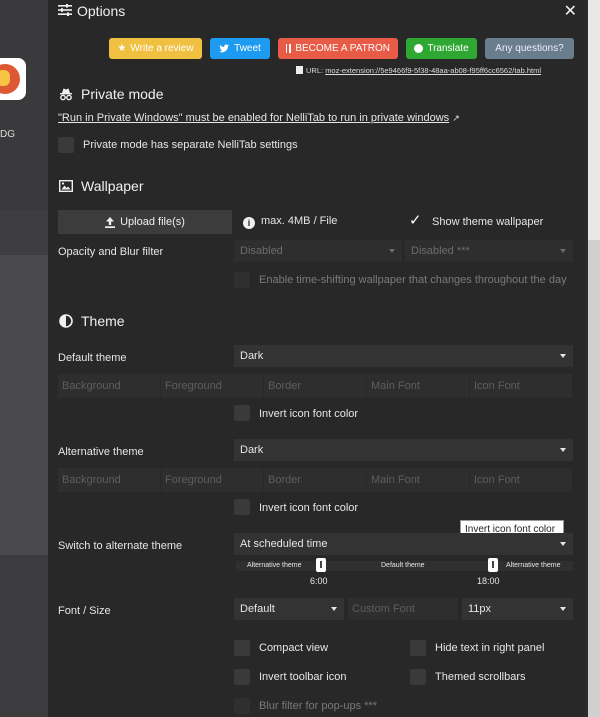 This screenshot has width=600, height=717. I want to click on max-size-info: i max. 4MB / File, so click(290, 222).